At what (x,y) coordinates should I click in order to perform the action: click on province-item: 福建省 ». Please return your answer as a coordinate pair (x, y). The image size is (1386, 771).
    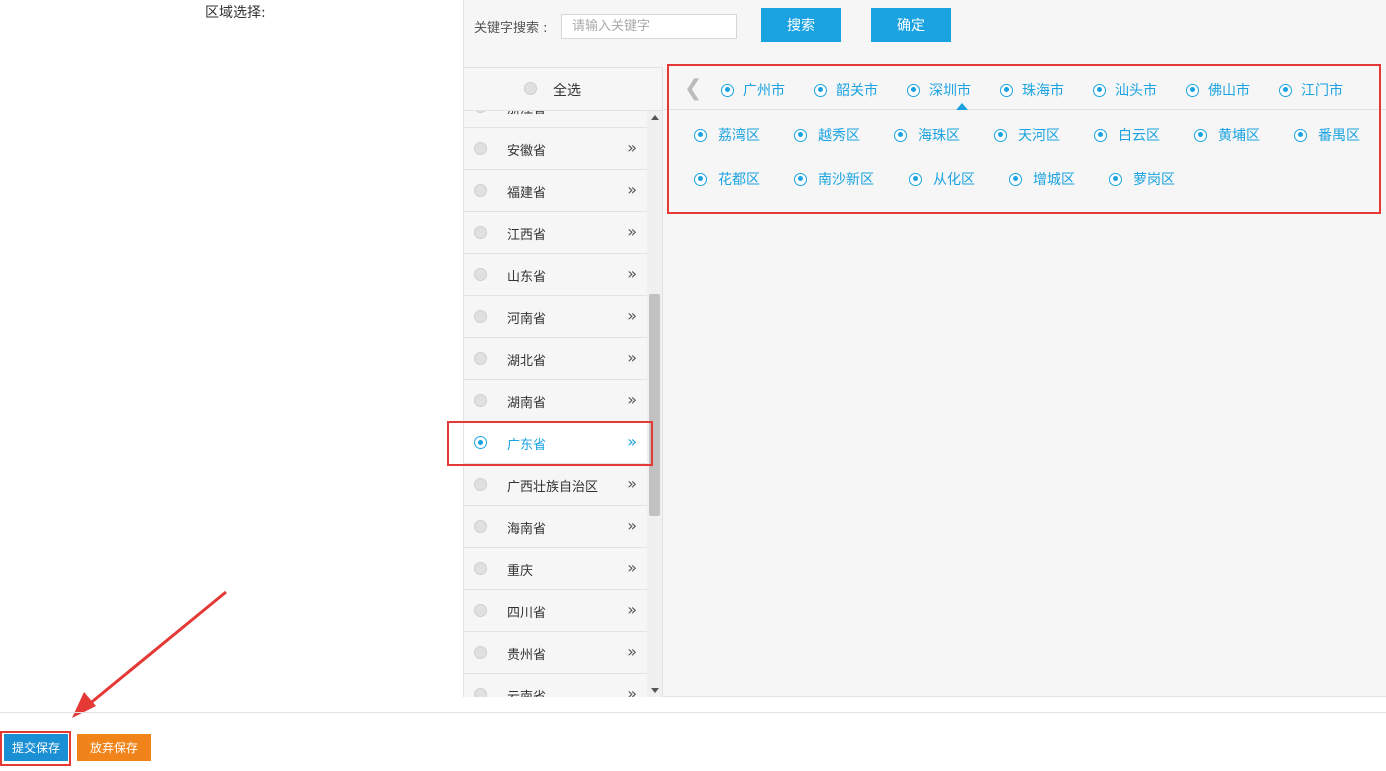
    Looking at the image, I should click on (555, 191).